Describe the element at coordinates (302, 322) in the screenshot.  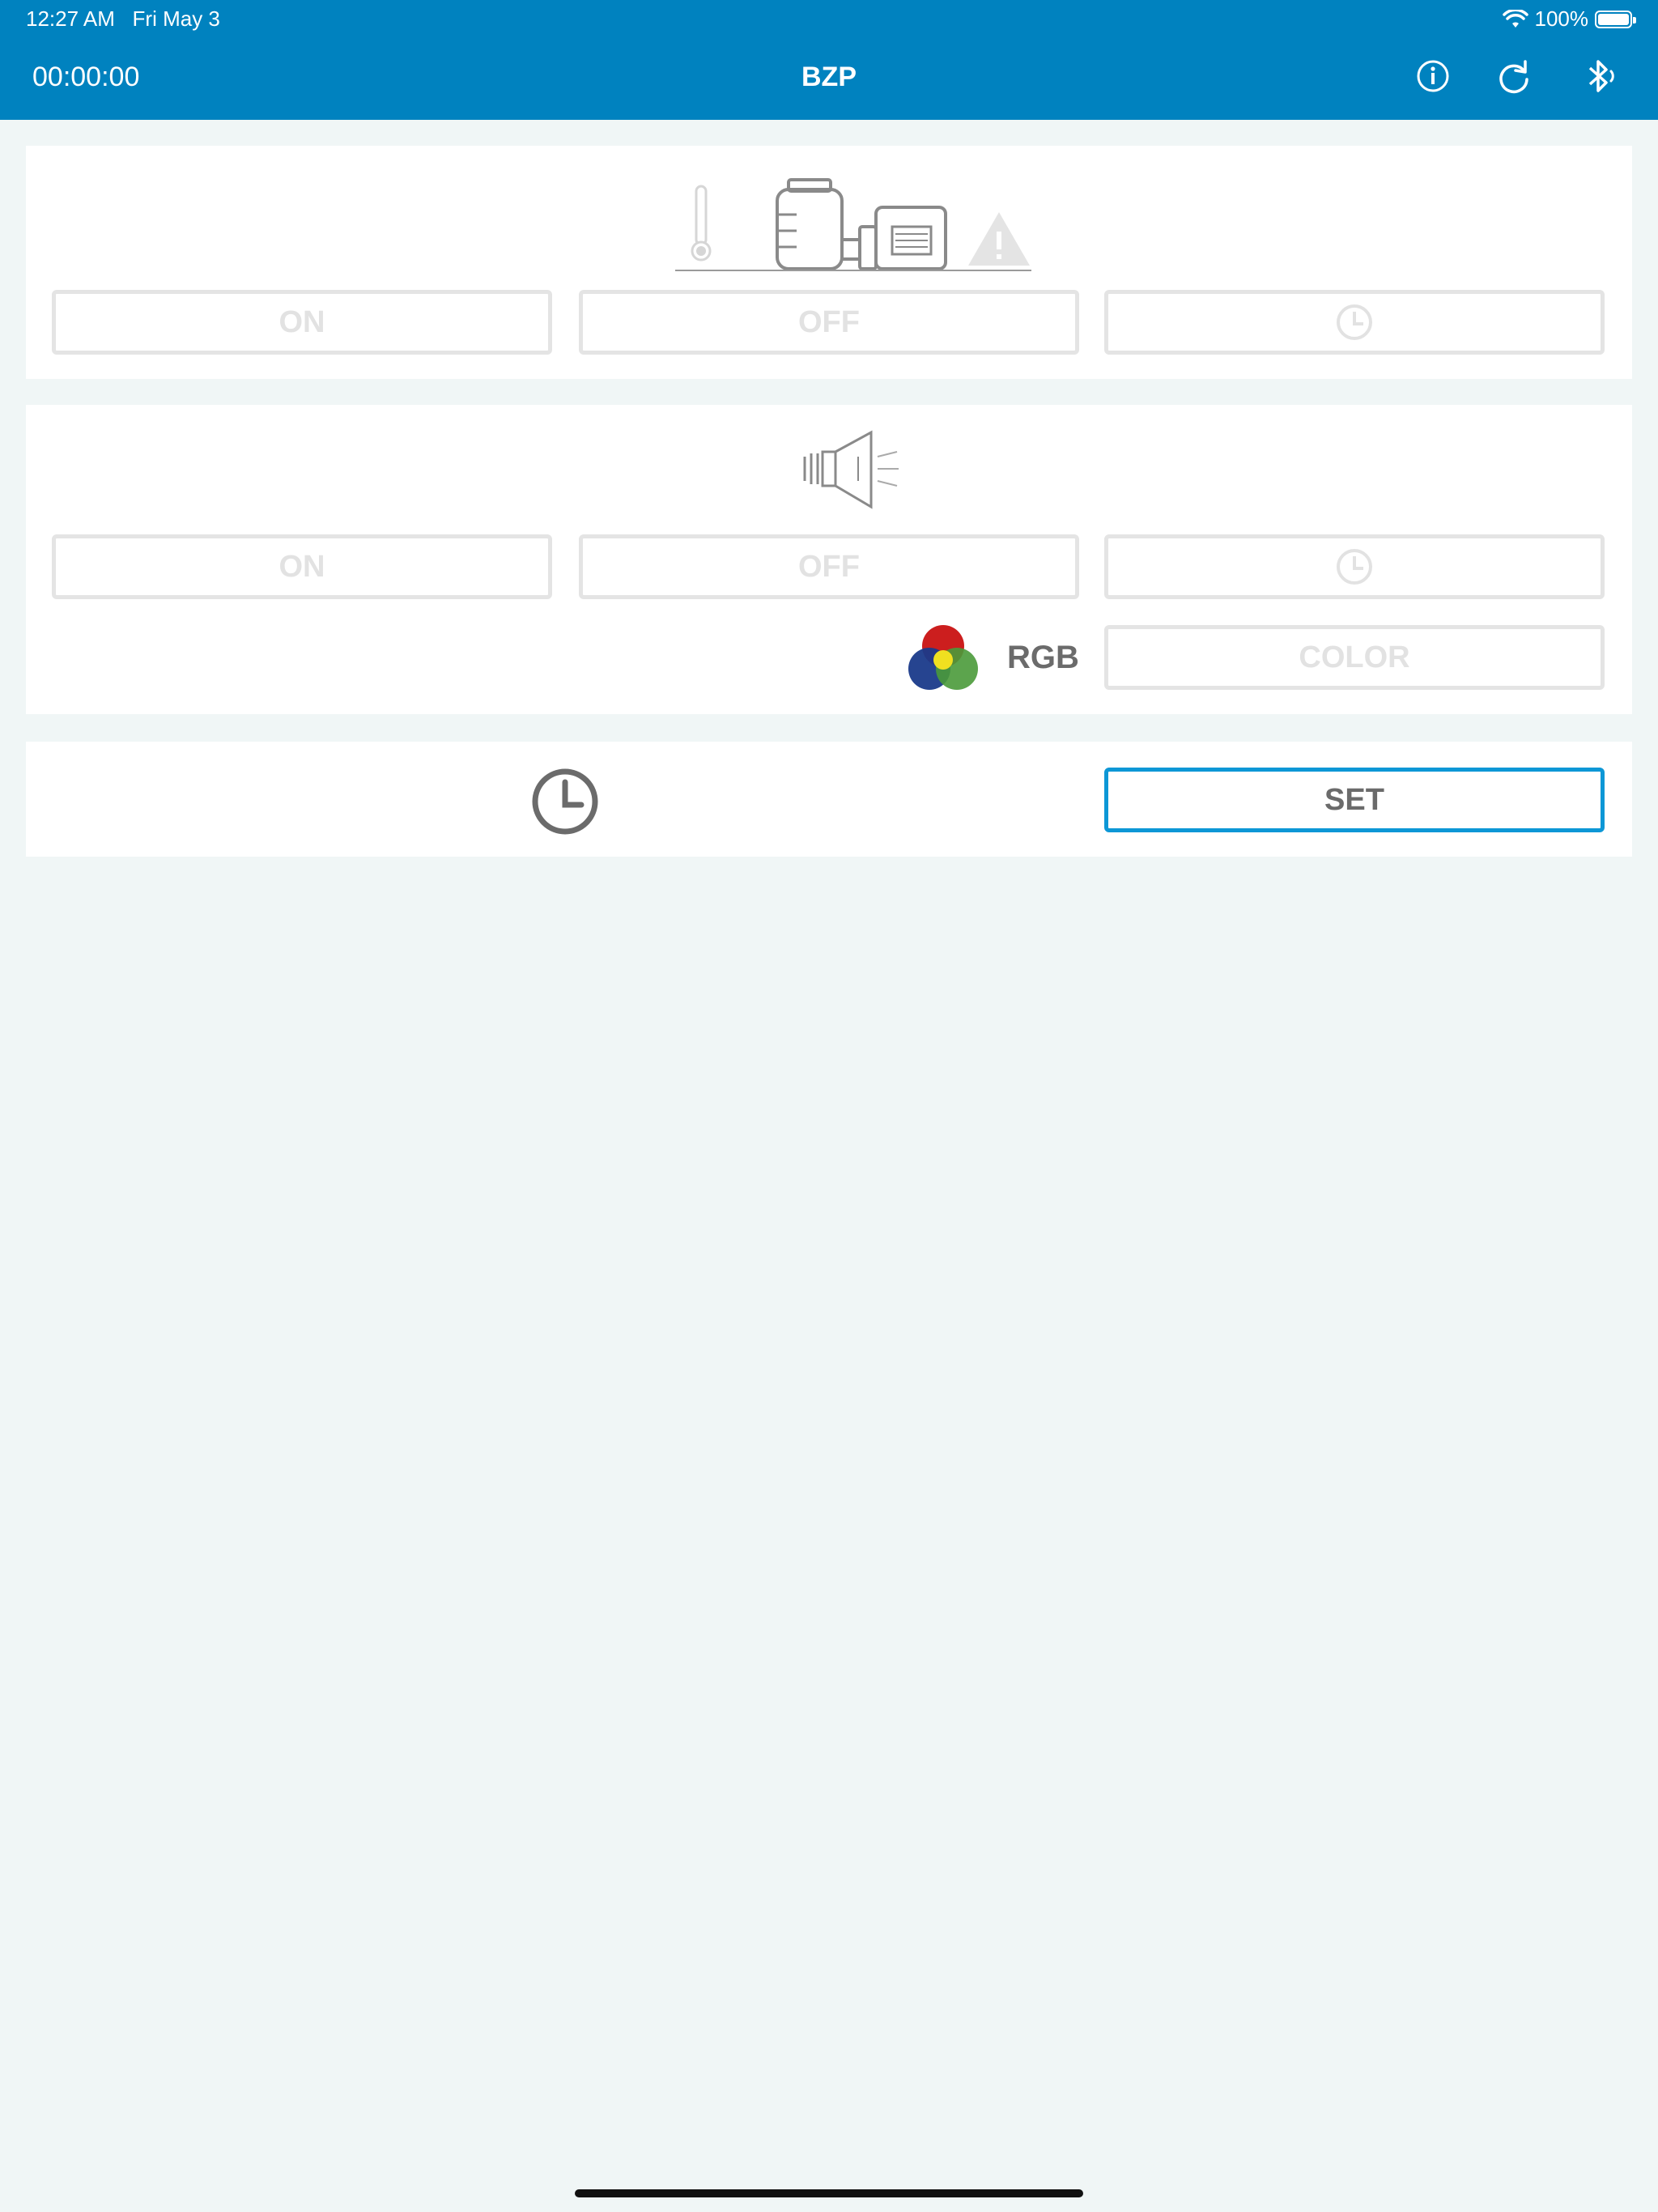
I see `pump-on-button: ON` at that location.